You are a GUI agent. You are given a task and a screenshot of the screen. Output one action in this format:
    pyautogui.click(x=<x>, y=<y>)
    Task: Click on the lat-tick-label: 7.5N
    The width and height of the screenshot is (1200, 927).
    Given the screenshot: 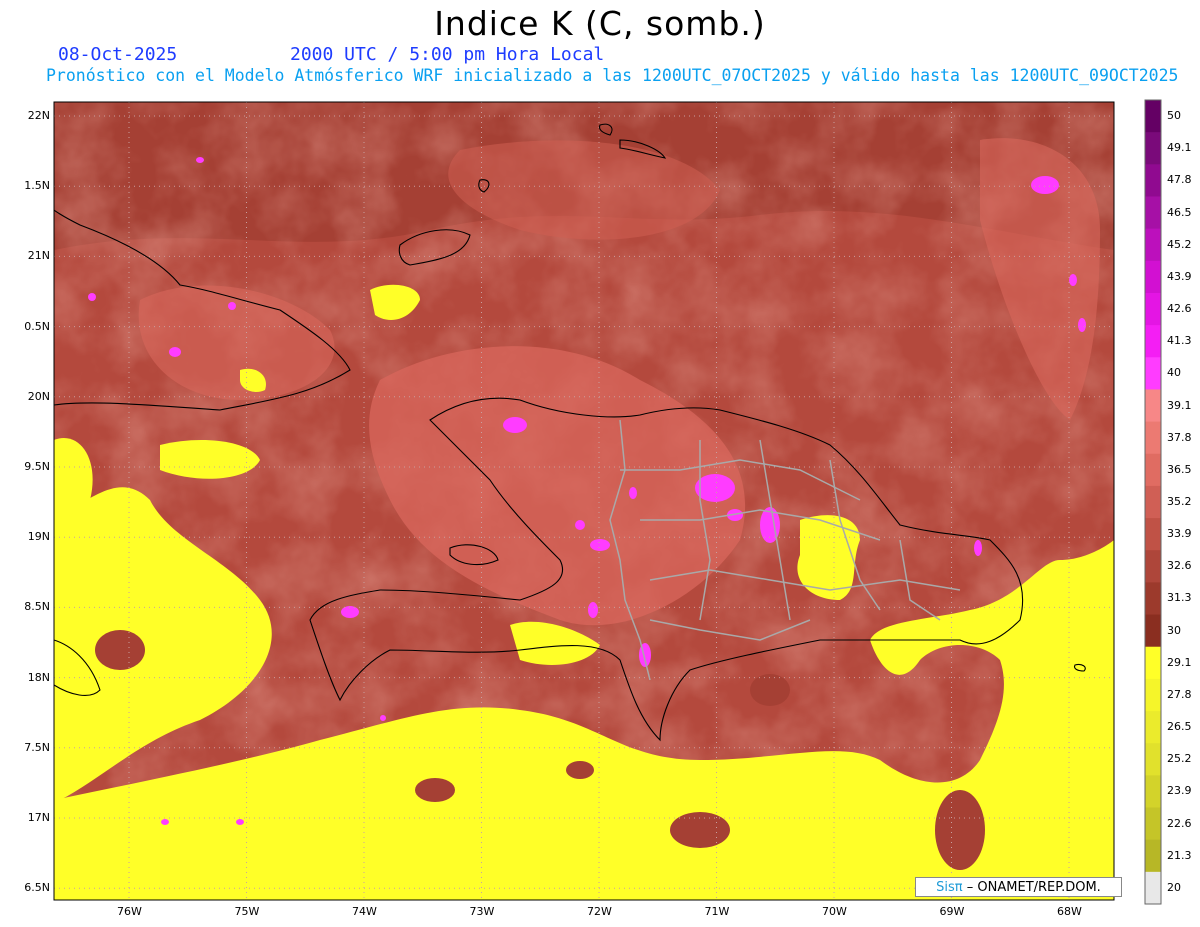 What is the action you would take?
    pyautogui.click(x=37, y=747)
    